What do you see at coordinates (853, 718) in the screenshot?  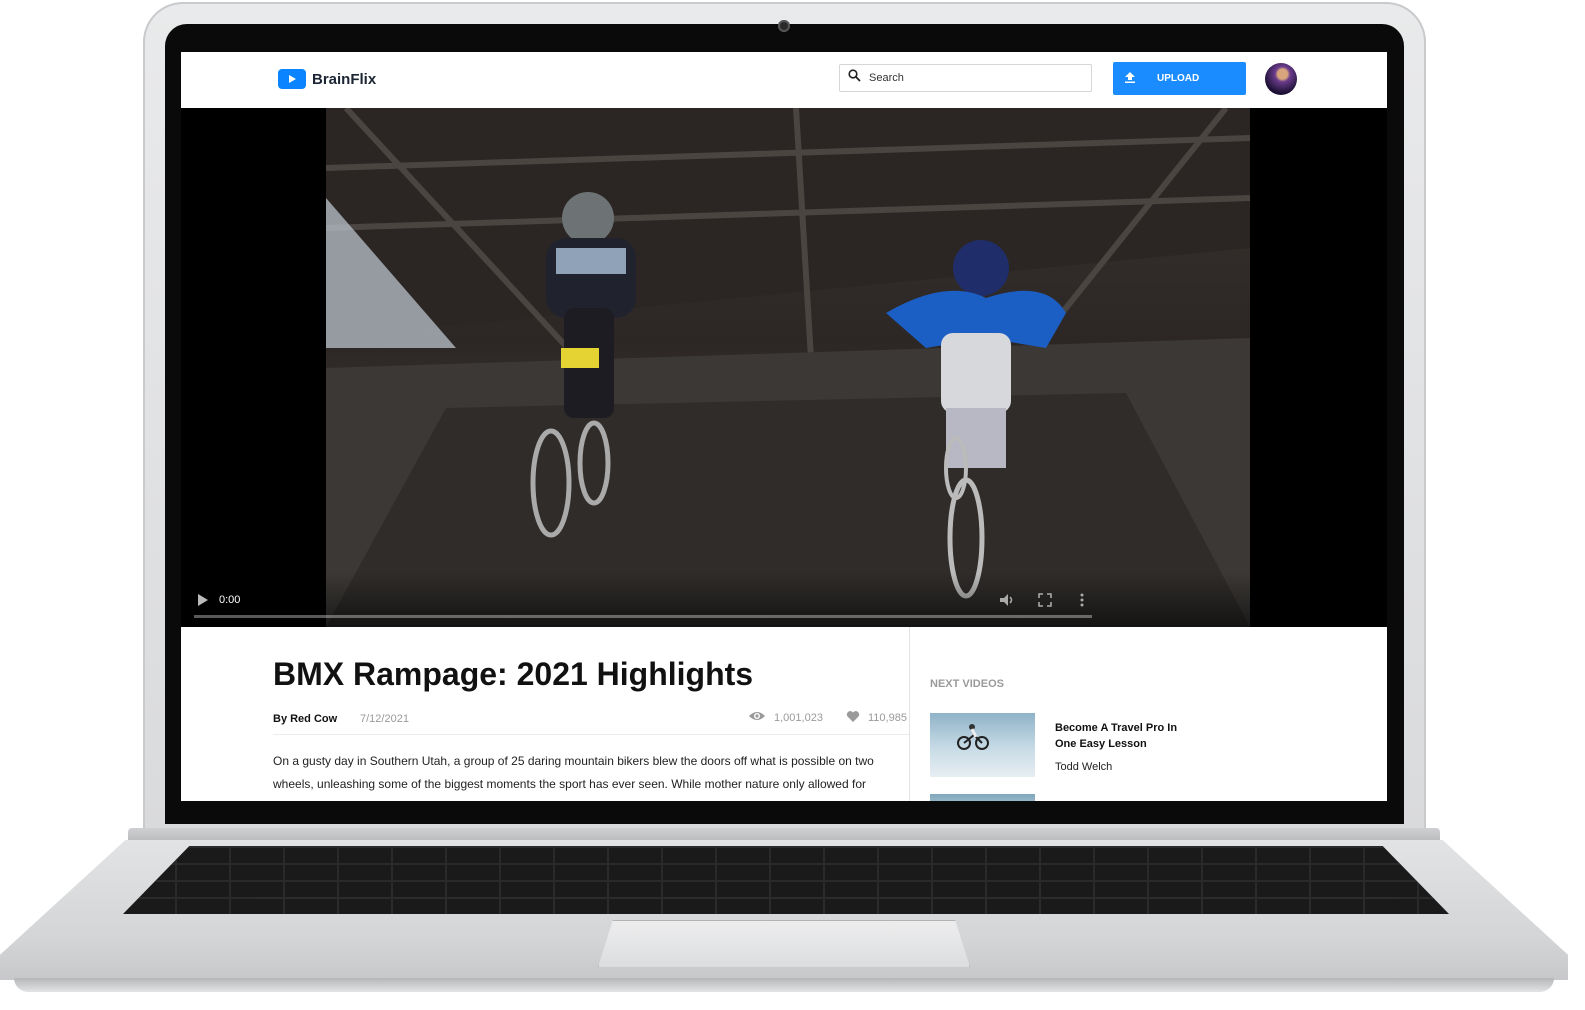 I see `heart-icon` at bounding box center [853, 718].